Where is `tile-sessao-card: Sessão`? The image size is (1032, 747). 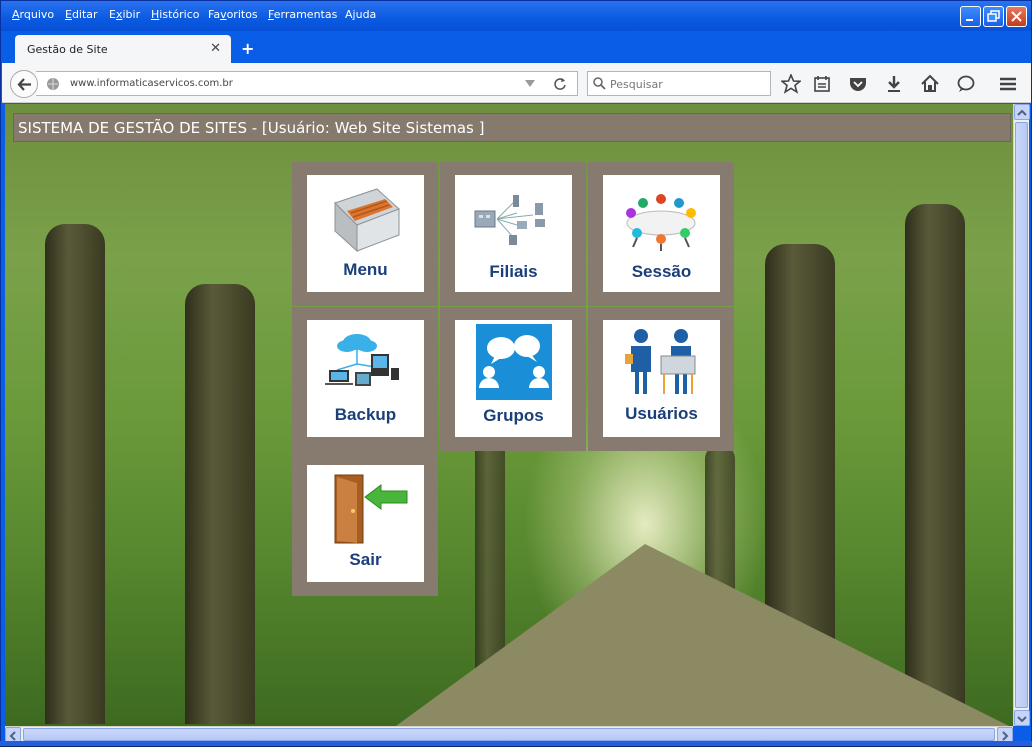
tile-sessao-card: Sessão is located at coordinates (661, 233).